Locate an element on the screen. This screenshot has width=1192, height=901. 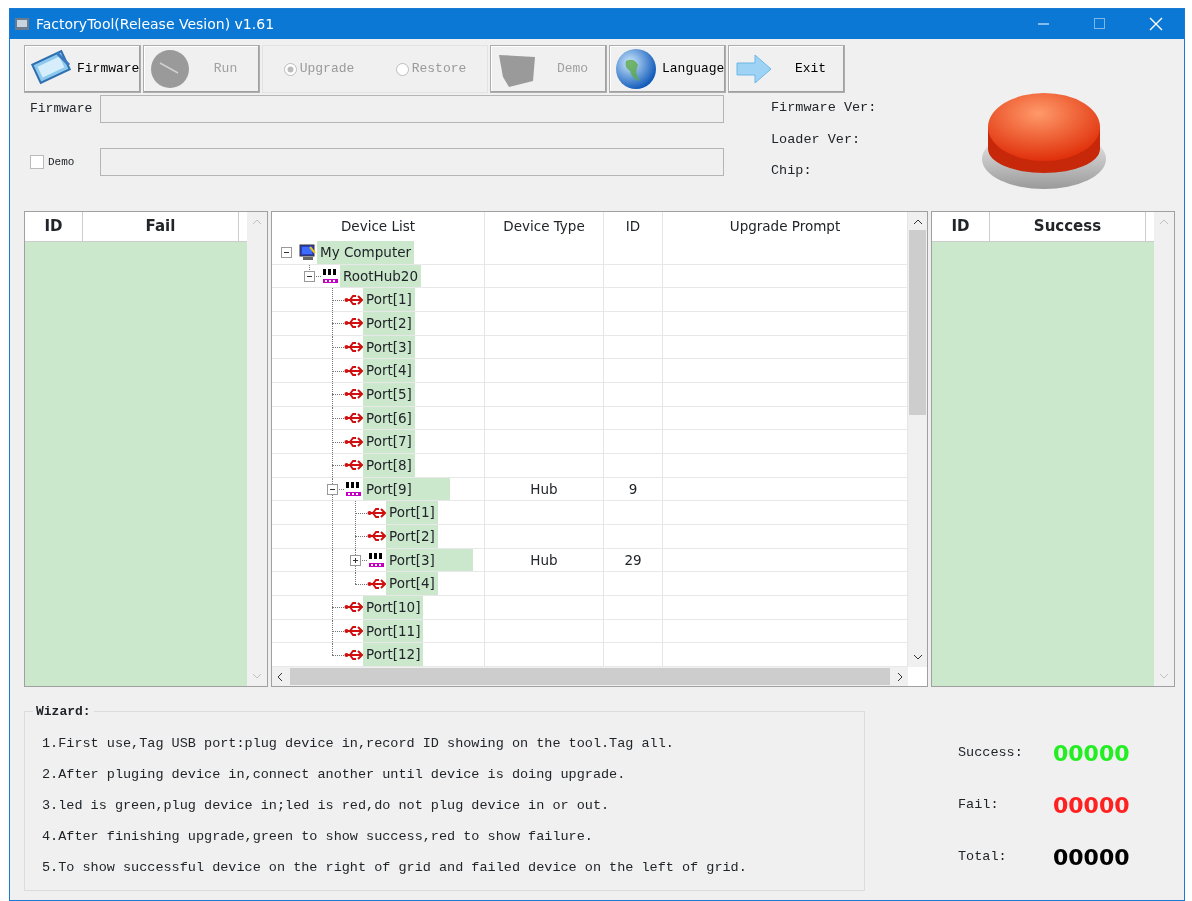
column-header: Device Type is located at coordinates (544, 226).